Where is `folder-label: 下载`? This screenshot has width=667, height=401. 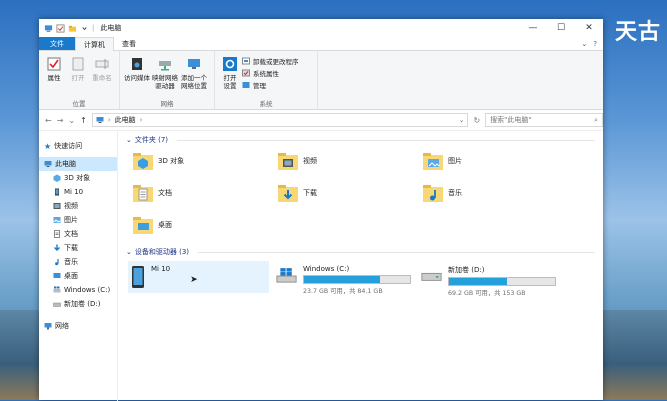 folder-label: 下载 is located at coordinates (310, 193).